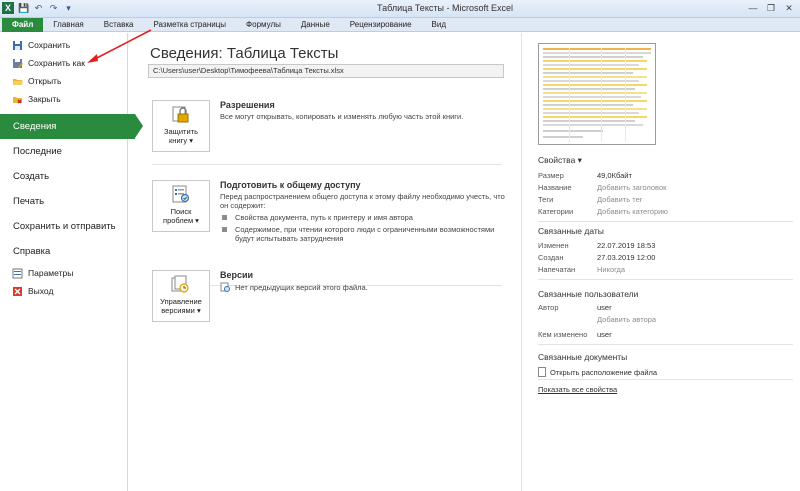 This screenshot has height=491, width=800. I want to click on menu-info: Сведения, so click(71, 126).